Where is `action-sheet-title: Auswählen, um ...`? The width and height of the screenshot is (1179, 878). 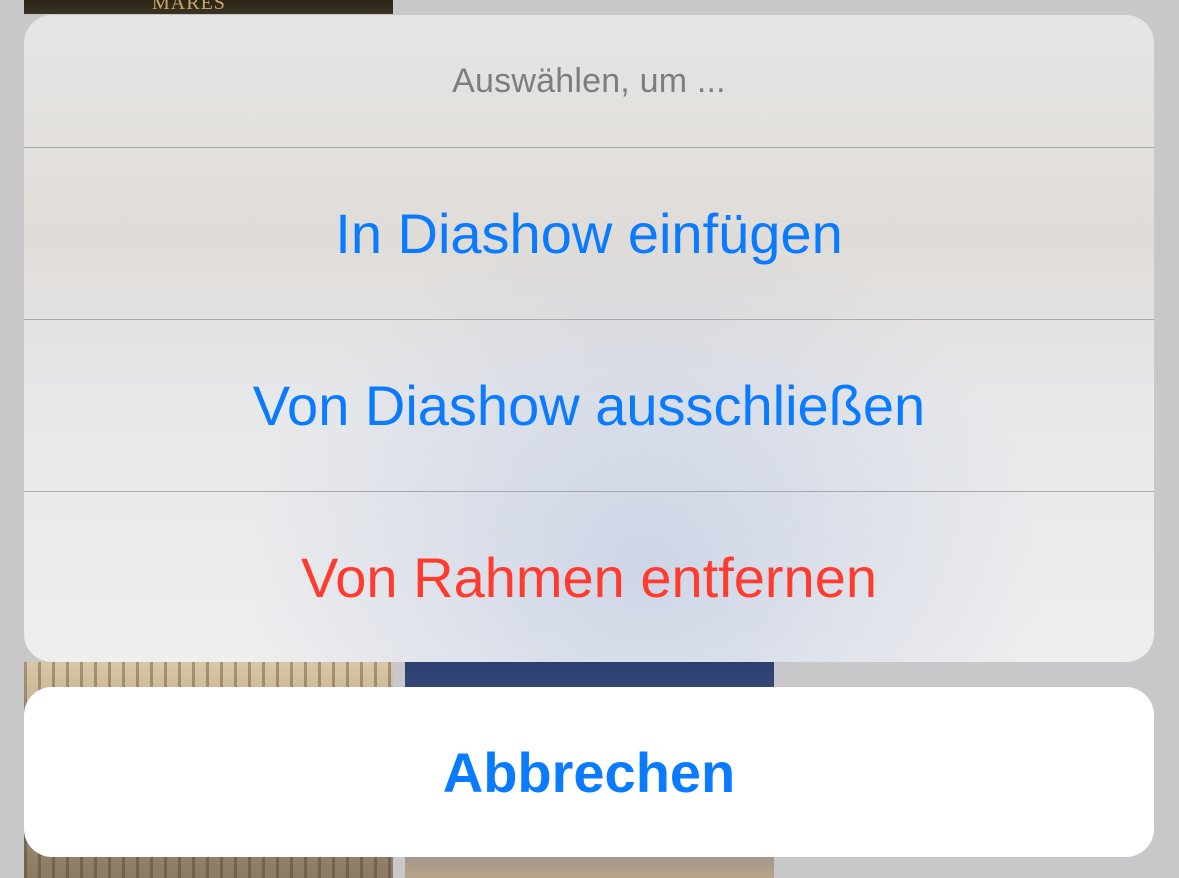
action-sheet-title: Auswählen, um ... is located at coordinates (589, 80).